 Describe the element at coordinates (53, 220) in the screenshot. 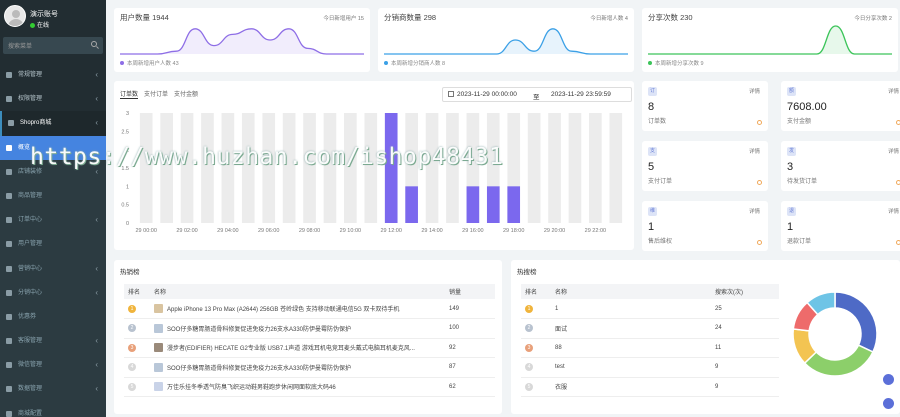

I see `sidebar-item: 订单中心 ‹` at that location.